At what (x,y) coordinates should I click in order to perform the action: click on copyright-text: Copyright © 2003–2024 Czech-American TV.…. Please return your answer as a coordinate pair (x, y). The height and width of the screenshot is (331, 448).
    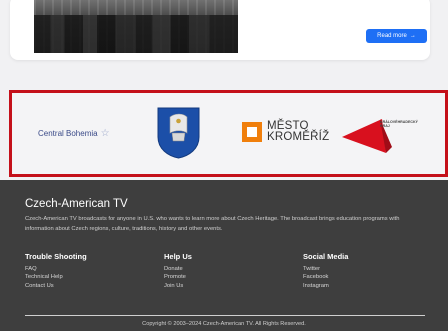
    Looking at the image, I should click on (224, 324).